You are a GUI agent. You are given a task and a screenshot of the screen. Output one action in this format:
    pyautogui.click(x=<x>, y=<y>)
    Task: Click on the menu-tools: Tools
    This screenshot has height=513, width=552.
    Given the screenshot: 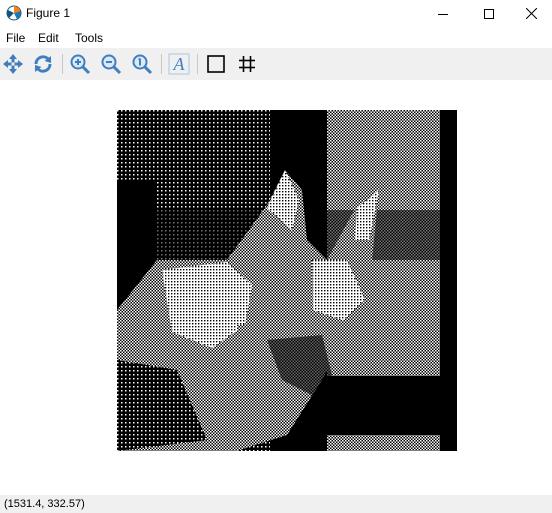 What is the action you would take?
    pyautogui.click(x=89, y=38)
    